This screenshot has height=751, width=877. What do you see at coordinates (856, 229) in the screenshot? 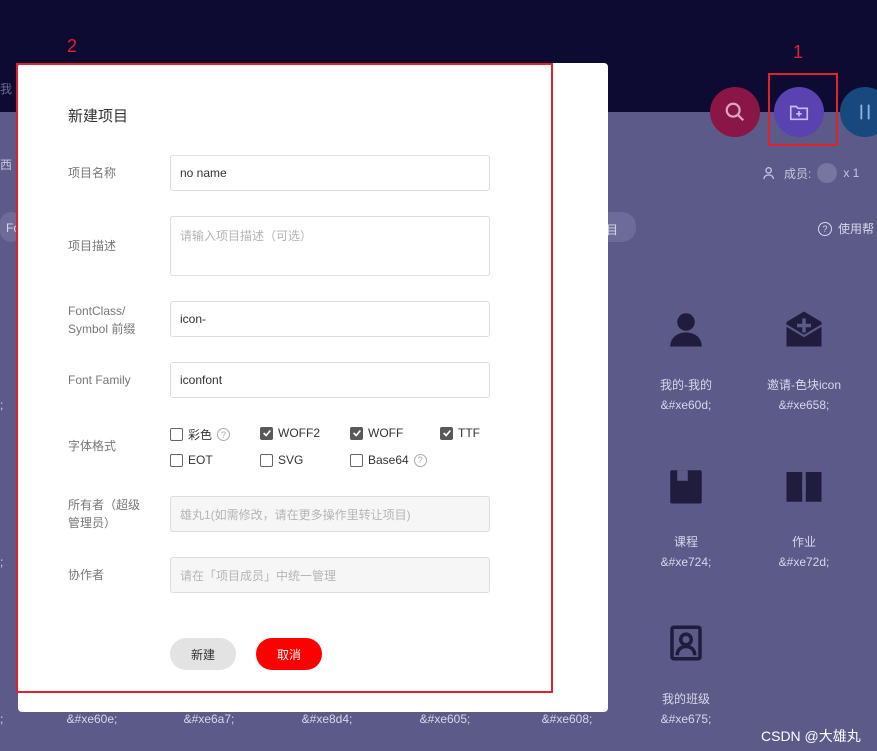
I see `usage-label: 使用帮` at bounding box center [856, 229].